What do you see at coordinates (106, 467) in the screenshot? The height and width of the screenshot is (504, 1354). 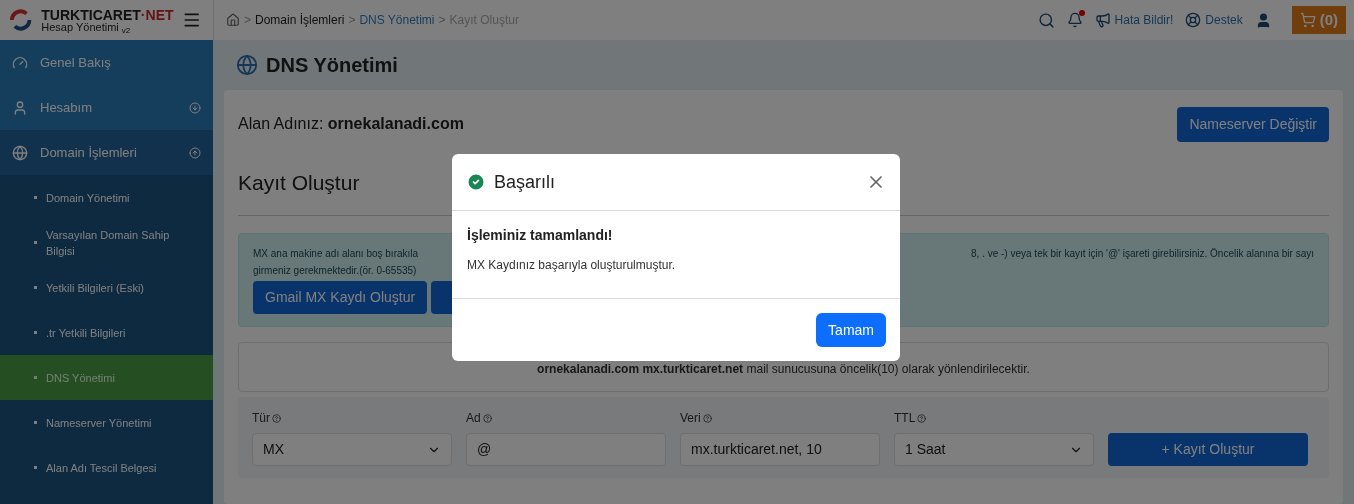 I see `sidebar-subitem: Alan Adı Tescil Belgesi` at bounding box center [106, 467].